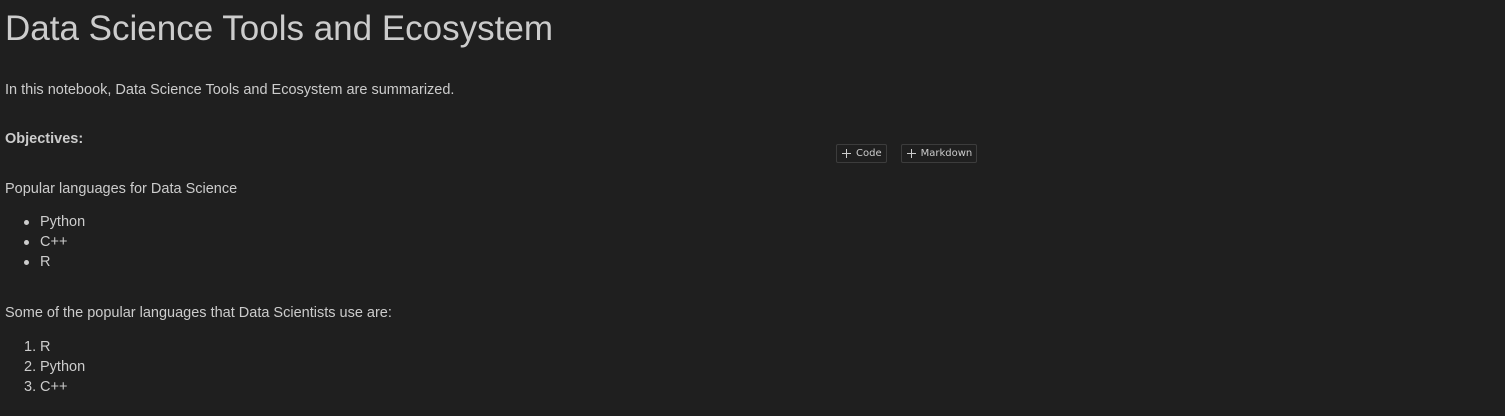  I want to click on add-markdown-cell-label: Markdown, so click(946, 153).